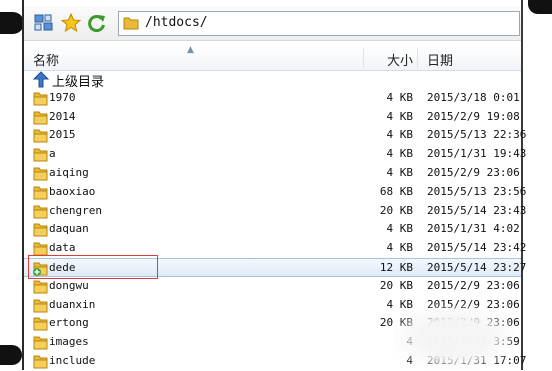 This screenshot has width=552, height=371. What do you see at coordinates (62, 135) in the screenshot?
I see `file-name: 2015` at bounding box center [62, 135].